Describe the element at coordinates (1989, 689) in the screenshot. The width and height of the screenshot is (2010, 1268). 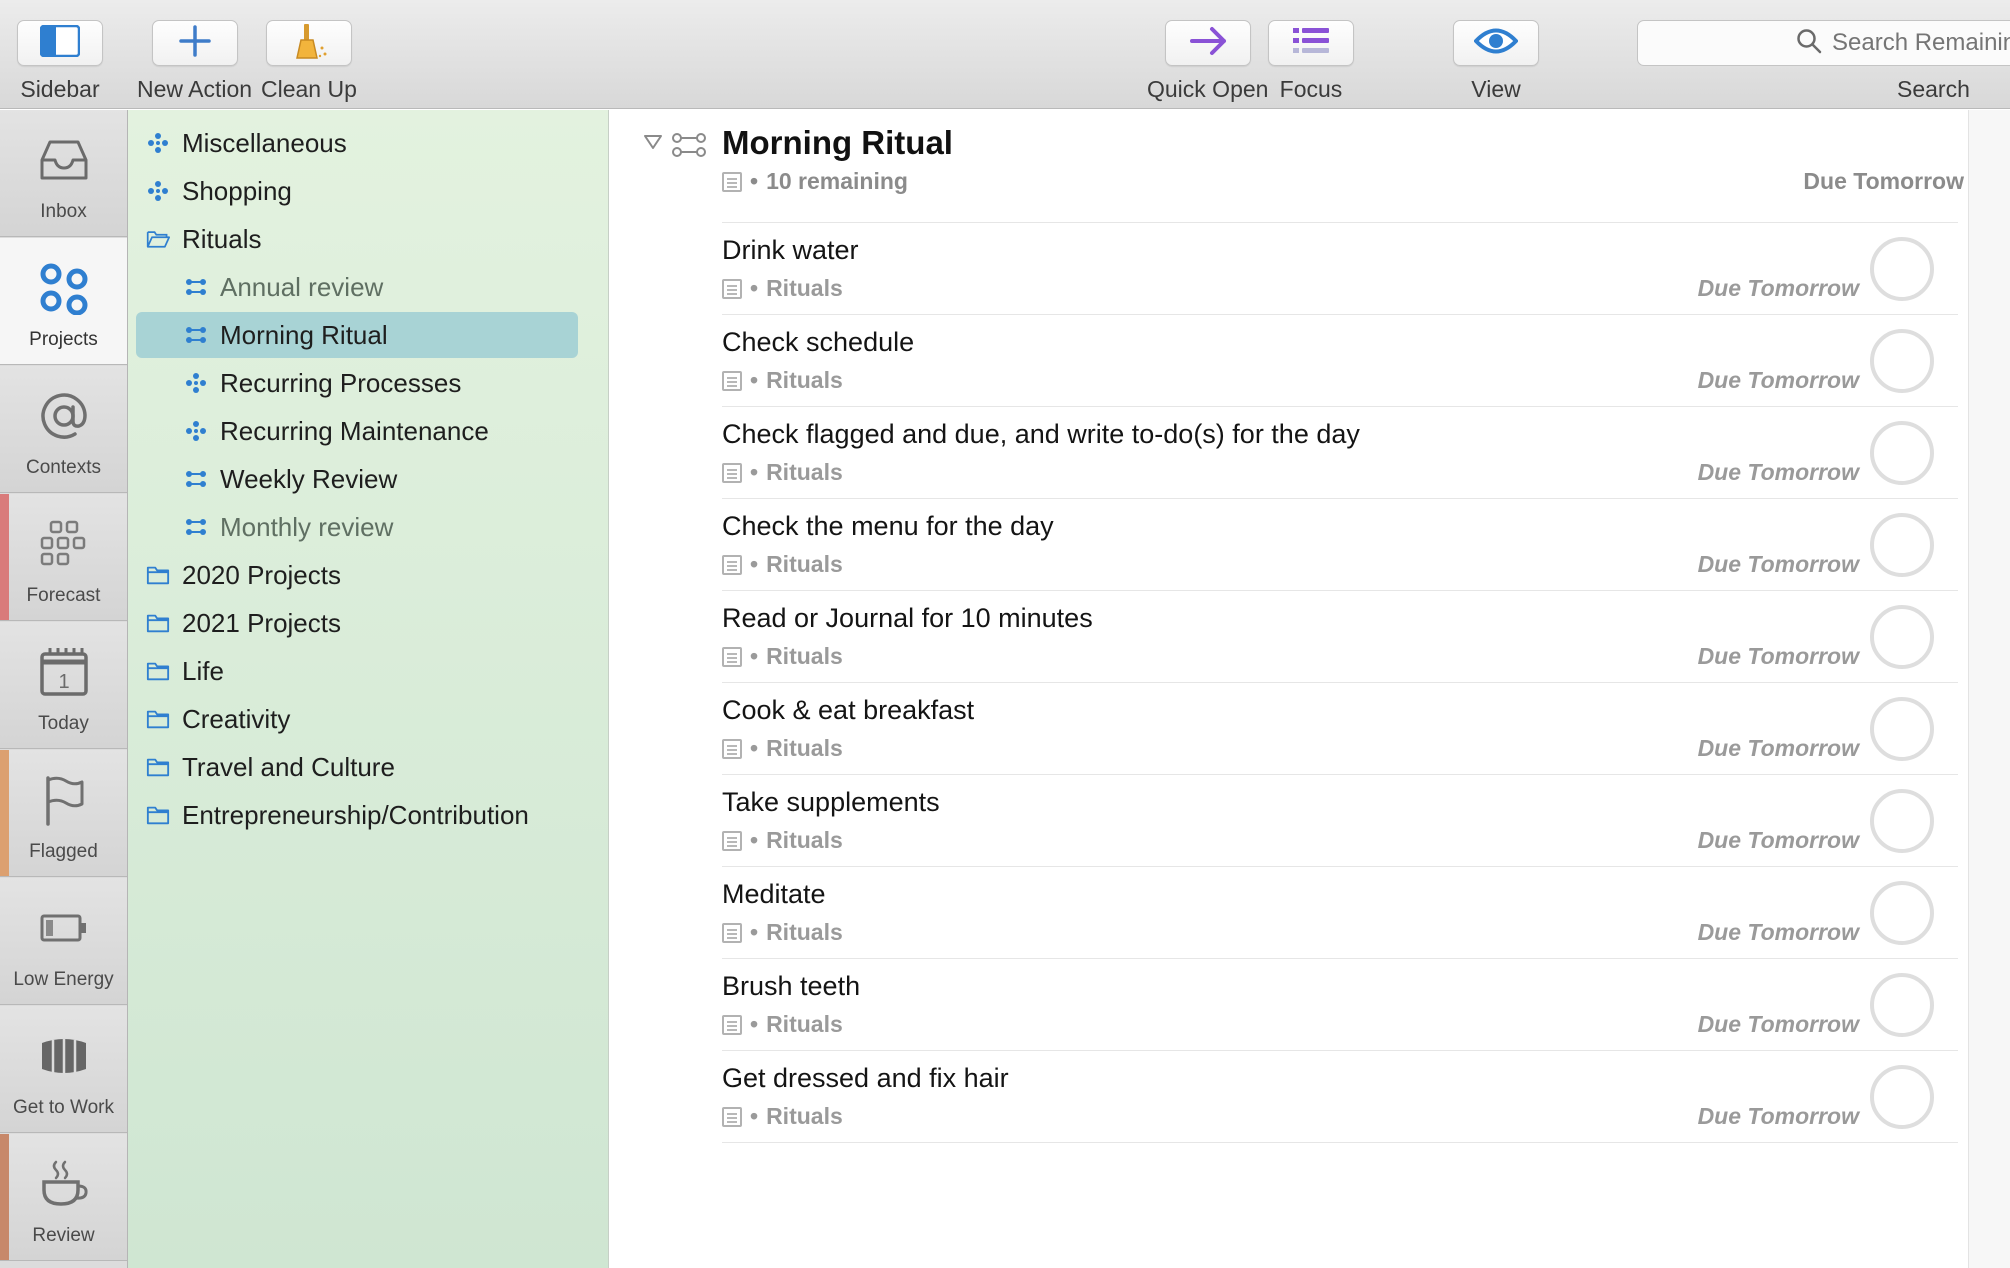
I see `vertical-scrollbar` at that location.